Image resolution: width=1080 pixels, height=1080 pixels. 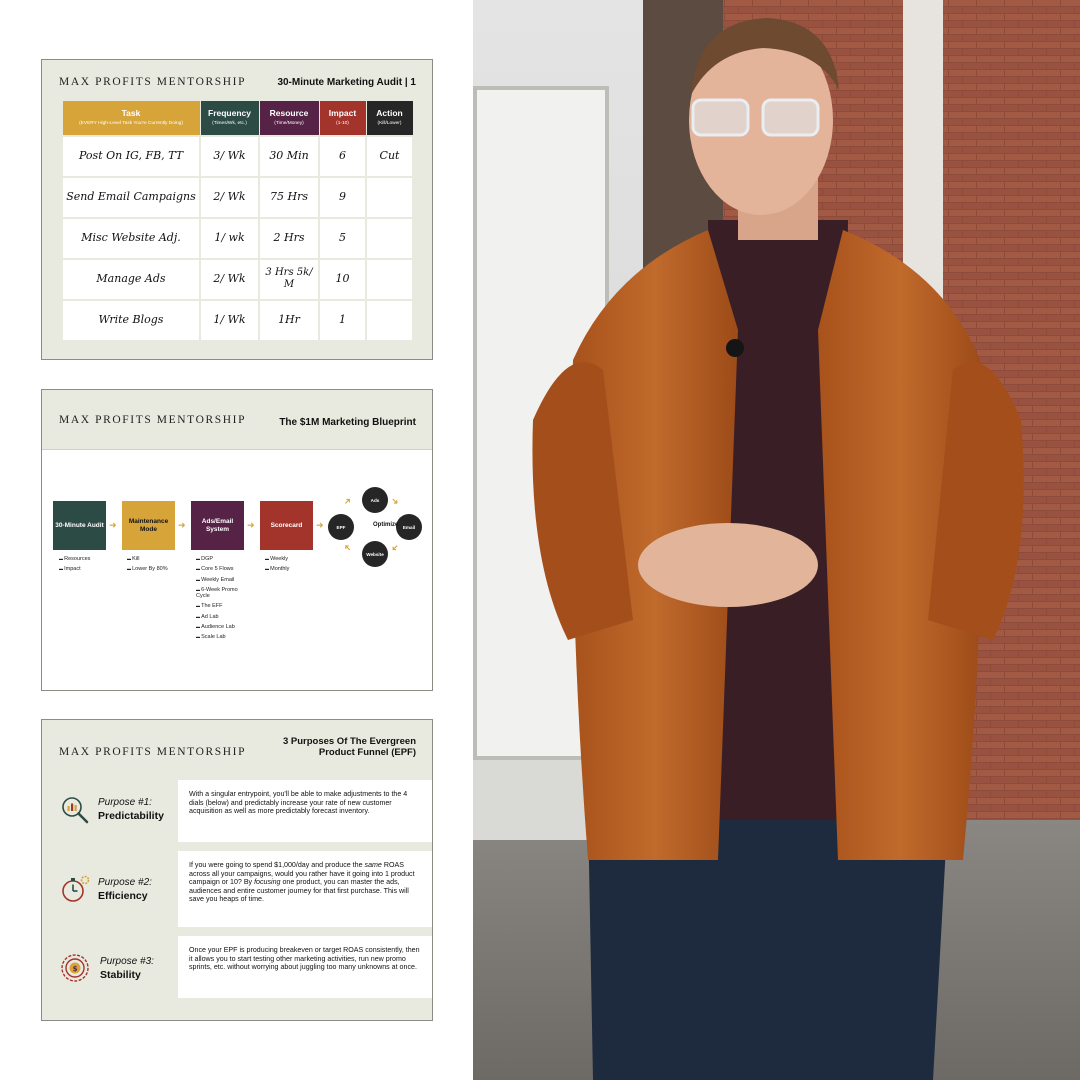 What do you see at coordinates (221, 580) in the screenshot?
I see `list-item: Weekly Email` at bounding box center [221, 580].